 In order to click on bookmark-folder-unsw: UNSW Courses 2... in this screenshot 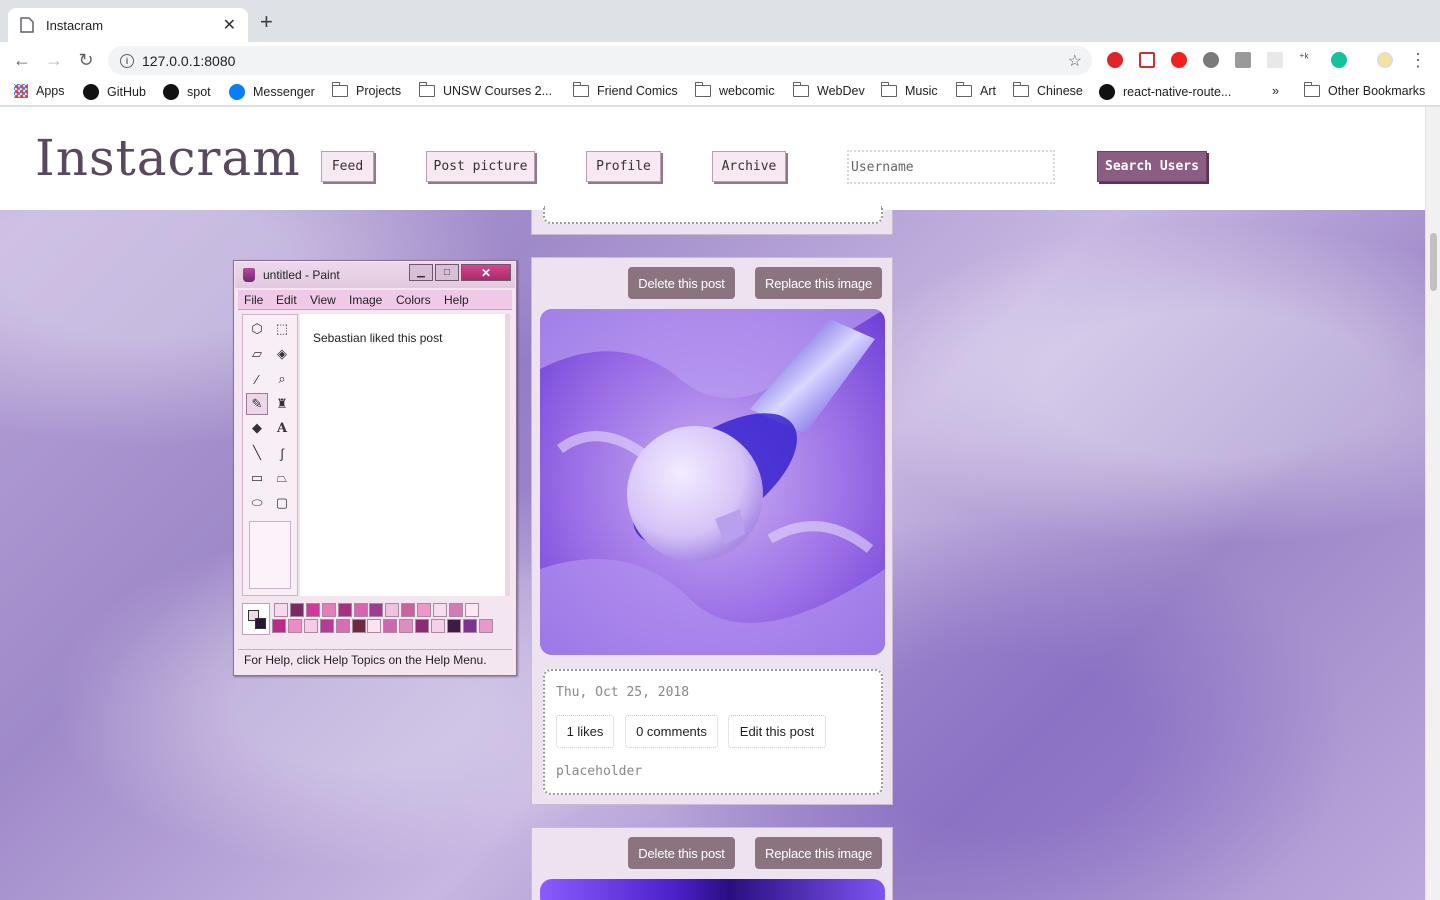, I will do `click(485, 90)`.